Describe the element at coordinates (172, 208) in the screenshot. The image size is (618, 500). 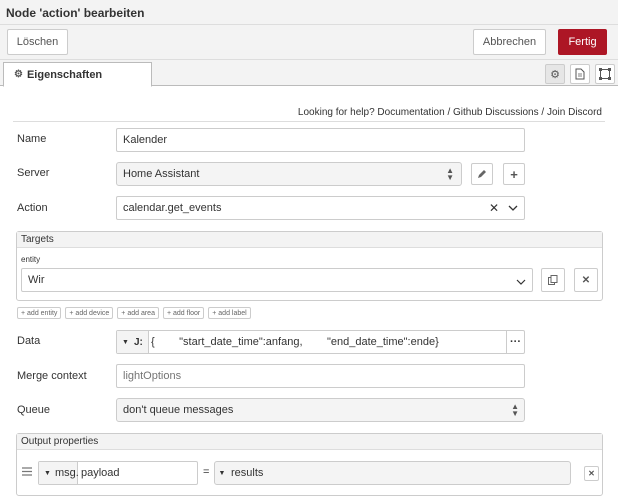
I see `action-value: calendar.get_events` at that location.